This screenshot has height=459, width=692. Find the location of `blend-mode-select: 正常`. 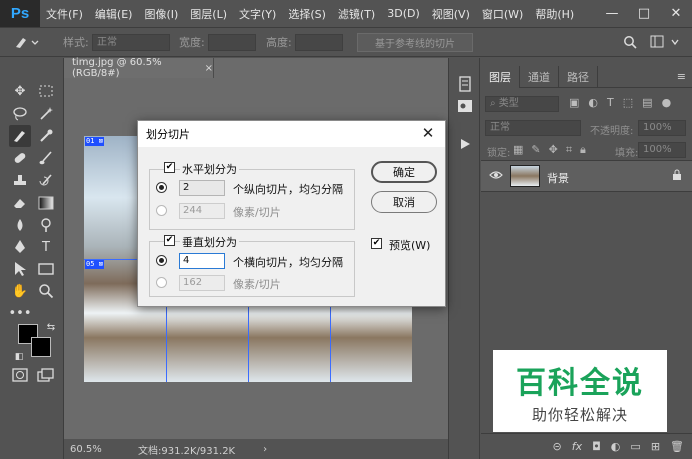

blend-mode-select: 正常 is located at coordinates (533, 128).